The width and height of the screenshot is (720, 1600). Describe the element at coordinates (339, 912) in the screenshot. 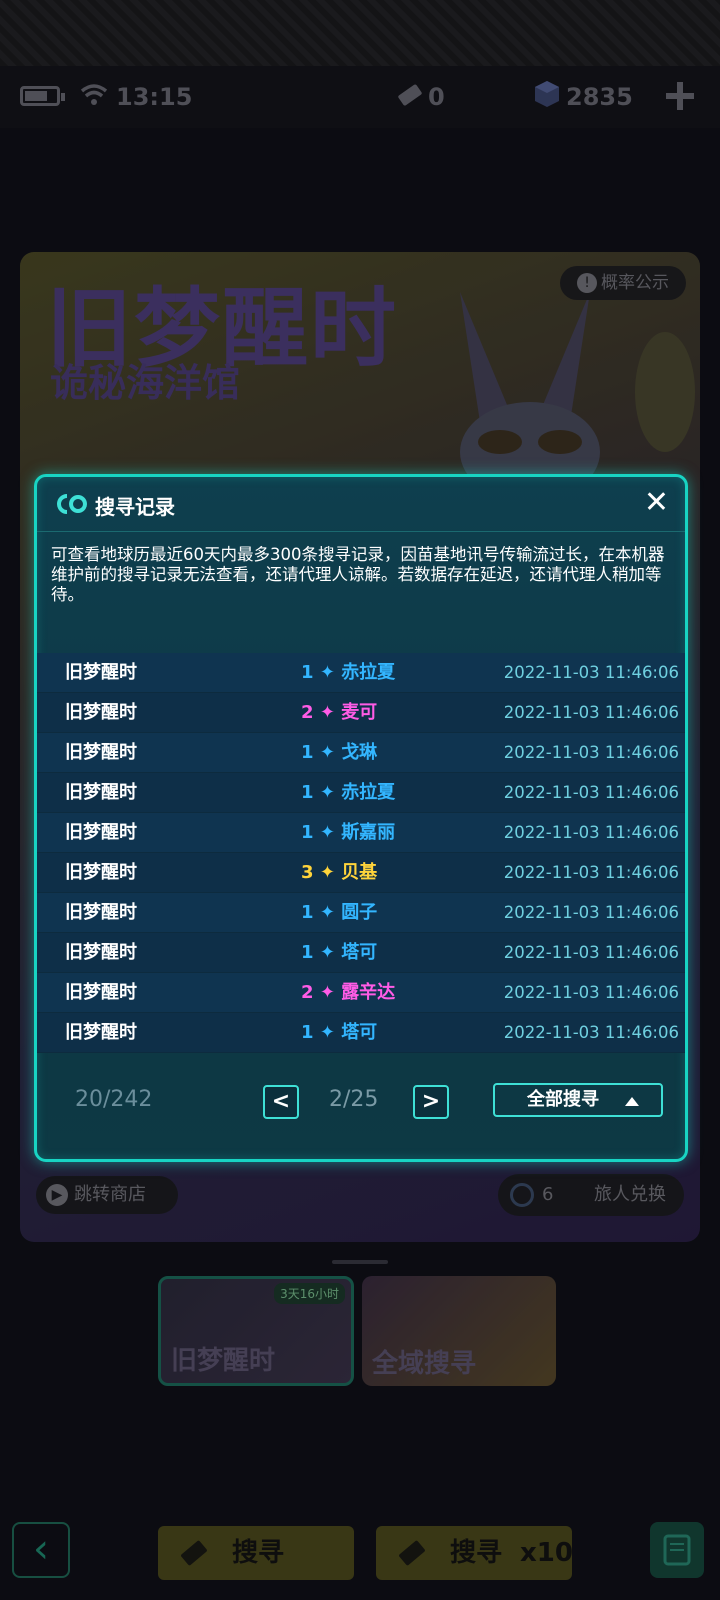

I see `record-result: 1 ✦ 圆子` at that location.